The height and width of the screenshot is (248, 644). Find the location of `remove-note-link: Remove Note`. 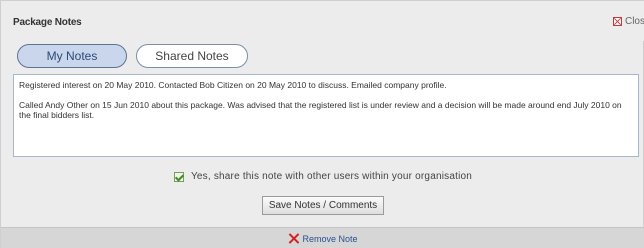

remove-note-link: Remove Note is located at coordinates (329, 239).